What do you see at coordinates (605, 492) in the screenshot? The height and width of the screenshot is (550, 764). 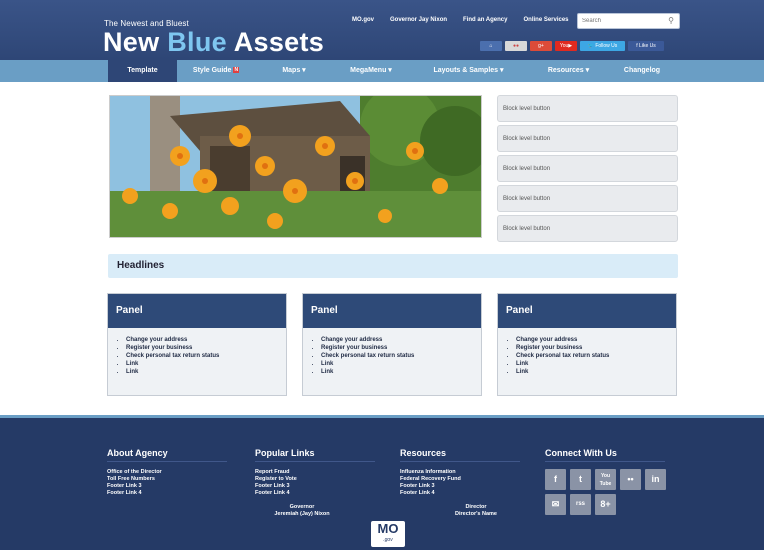 I see `footer-social-icons: f t You Tube •• in ✉ rss 8+` at bounding box center [605, 492].